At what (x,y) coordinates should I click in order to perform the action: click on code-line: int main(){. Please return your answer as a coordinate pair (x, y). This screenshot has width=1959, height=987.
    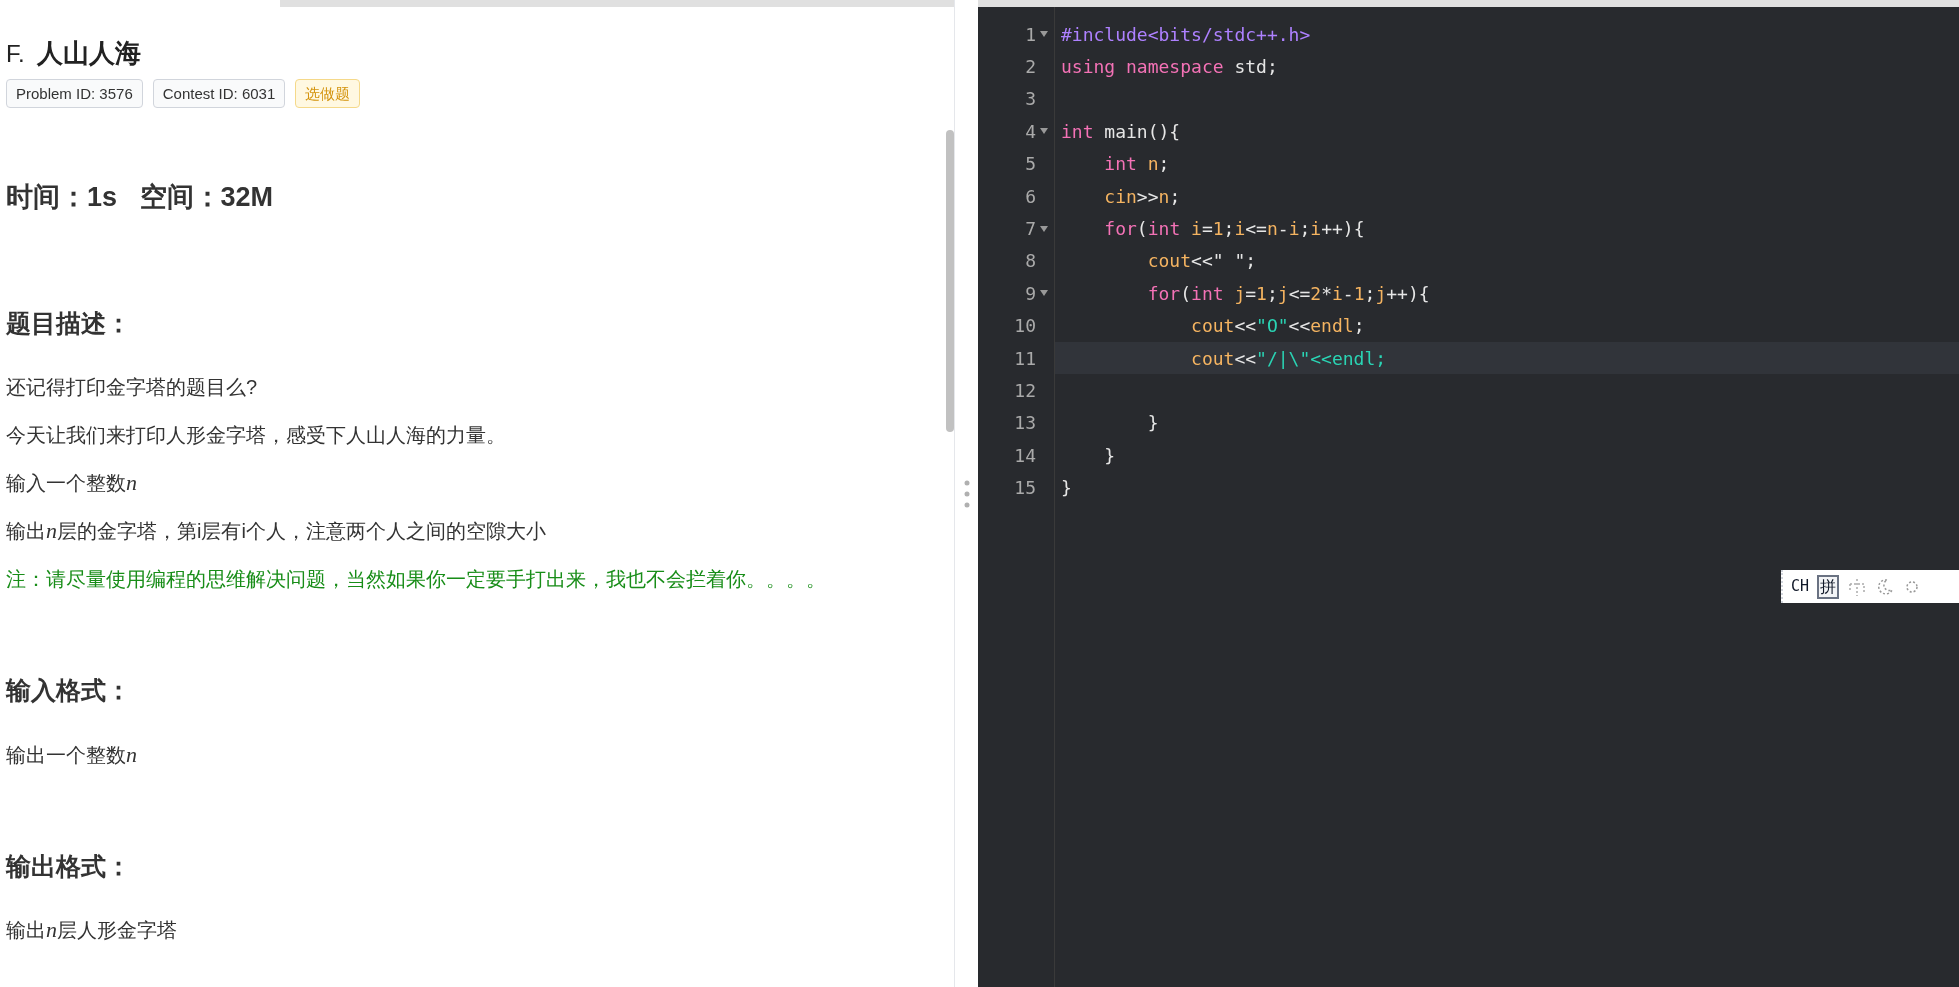
    Looking at the image, I should click on (1121, 131).